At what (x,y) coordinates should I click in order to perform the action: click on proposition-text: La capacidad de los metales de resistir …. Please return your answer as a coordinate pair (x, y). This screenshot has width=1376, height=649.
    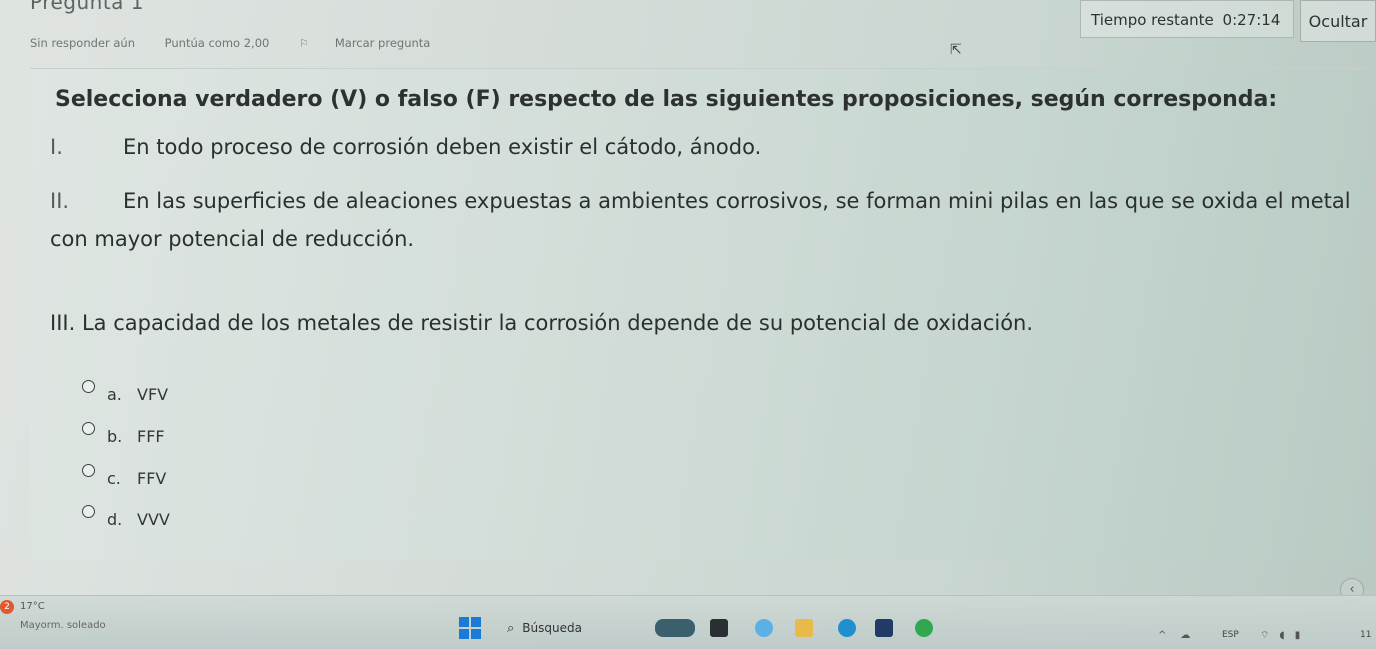
    Looking at the image, I should click on (557, 323).